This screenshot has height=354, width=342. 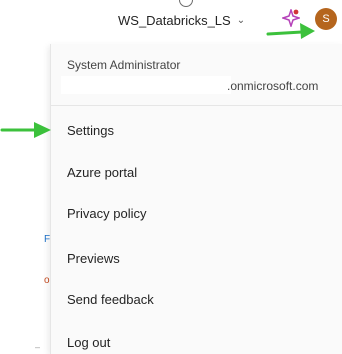 What do you see at coordinates (47, 280) in the screenshot?
I see `background-text-fragment: o` at bounding box center [47, 280].